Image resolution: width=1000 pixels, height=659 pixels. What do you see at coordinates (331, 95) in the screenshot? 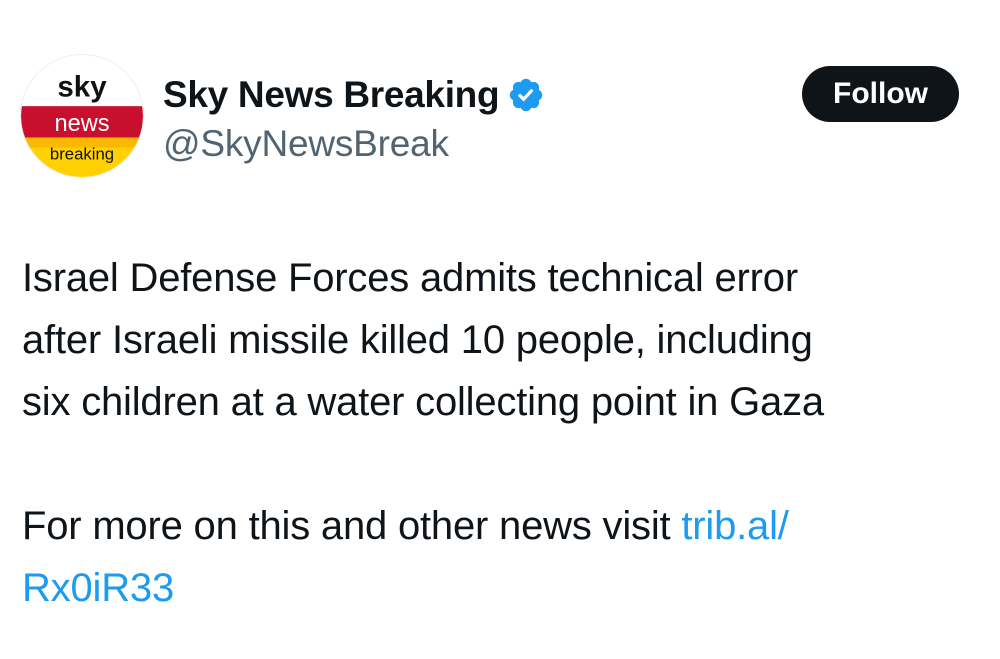
I see `author-display-name: Sky News Breaking` at bounding box center [331, 95].